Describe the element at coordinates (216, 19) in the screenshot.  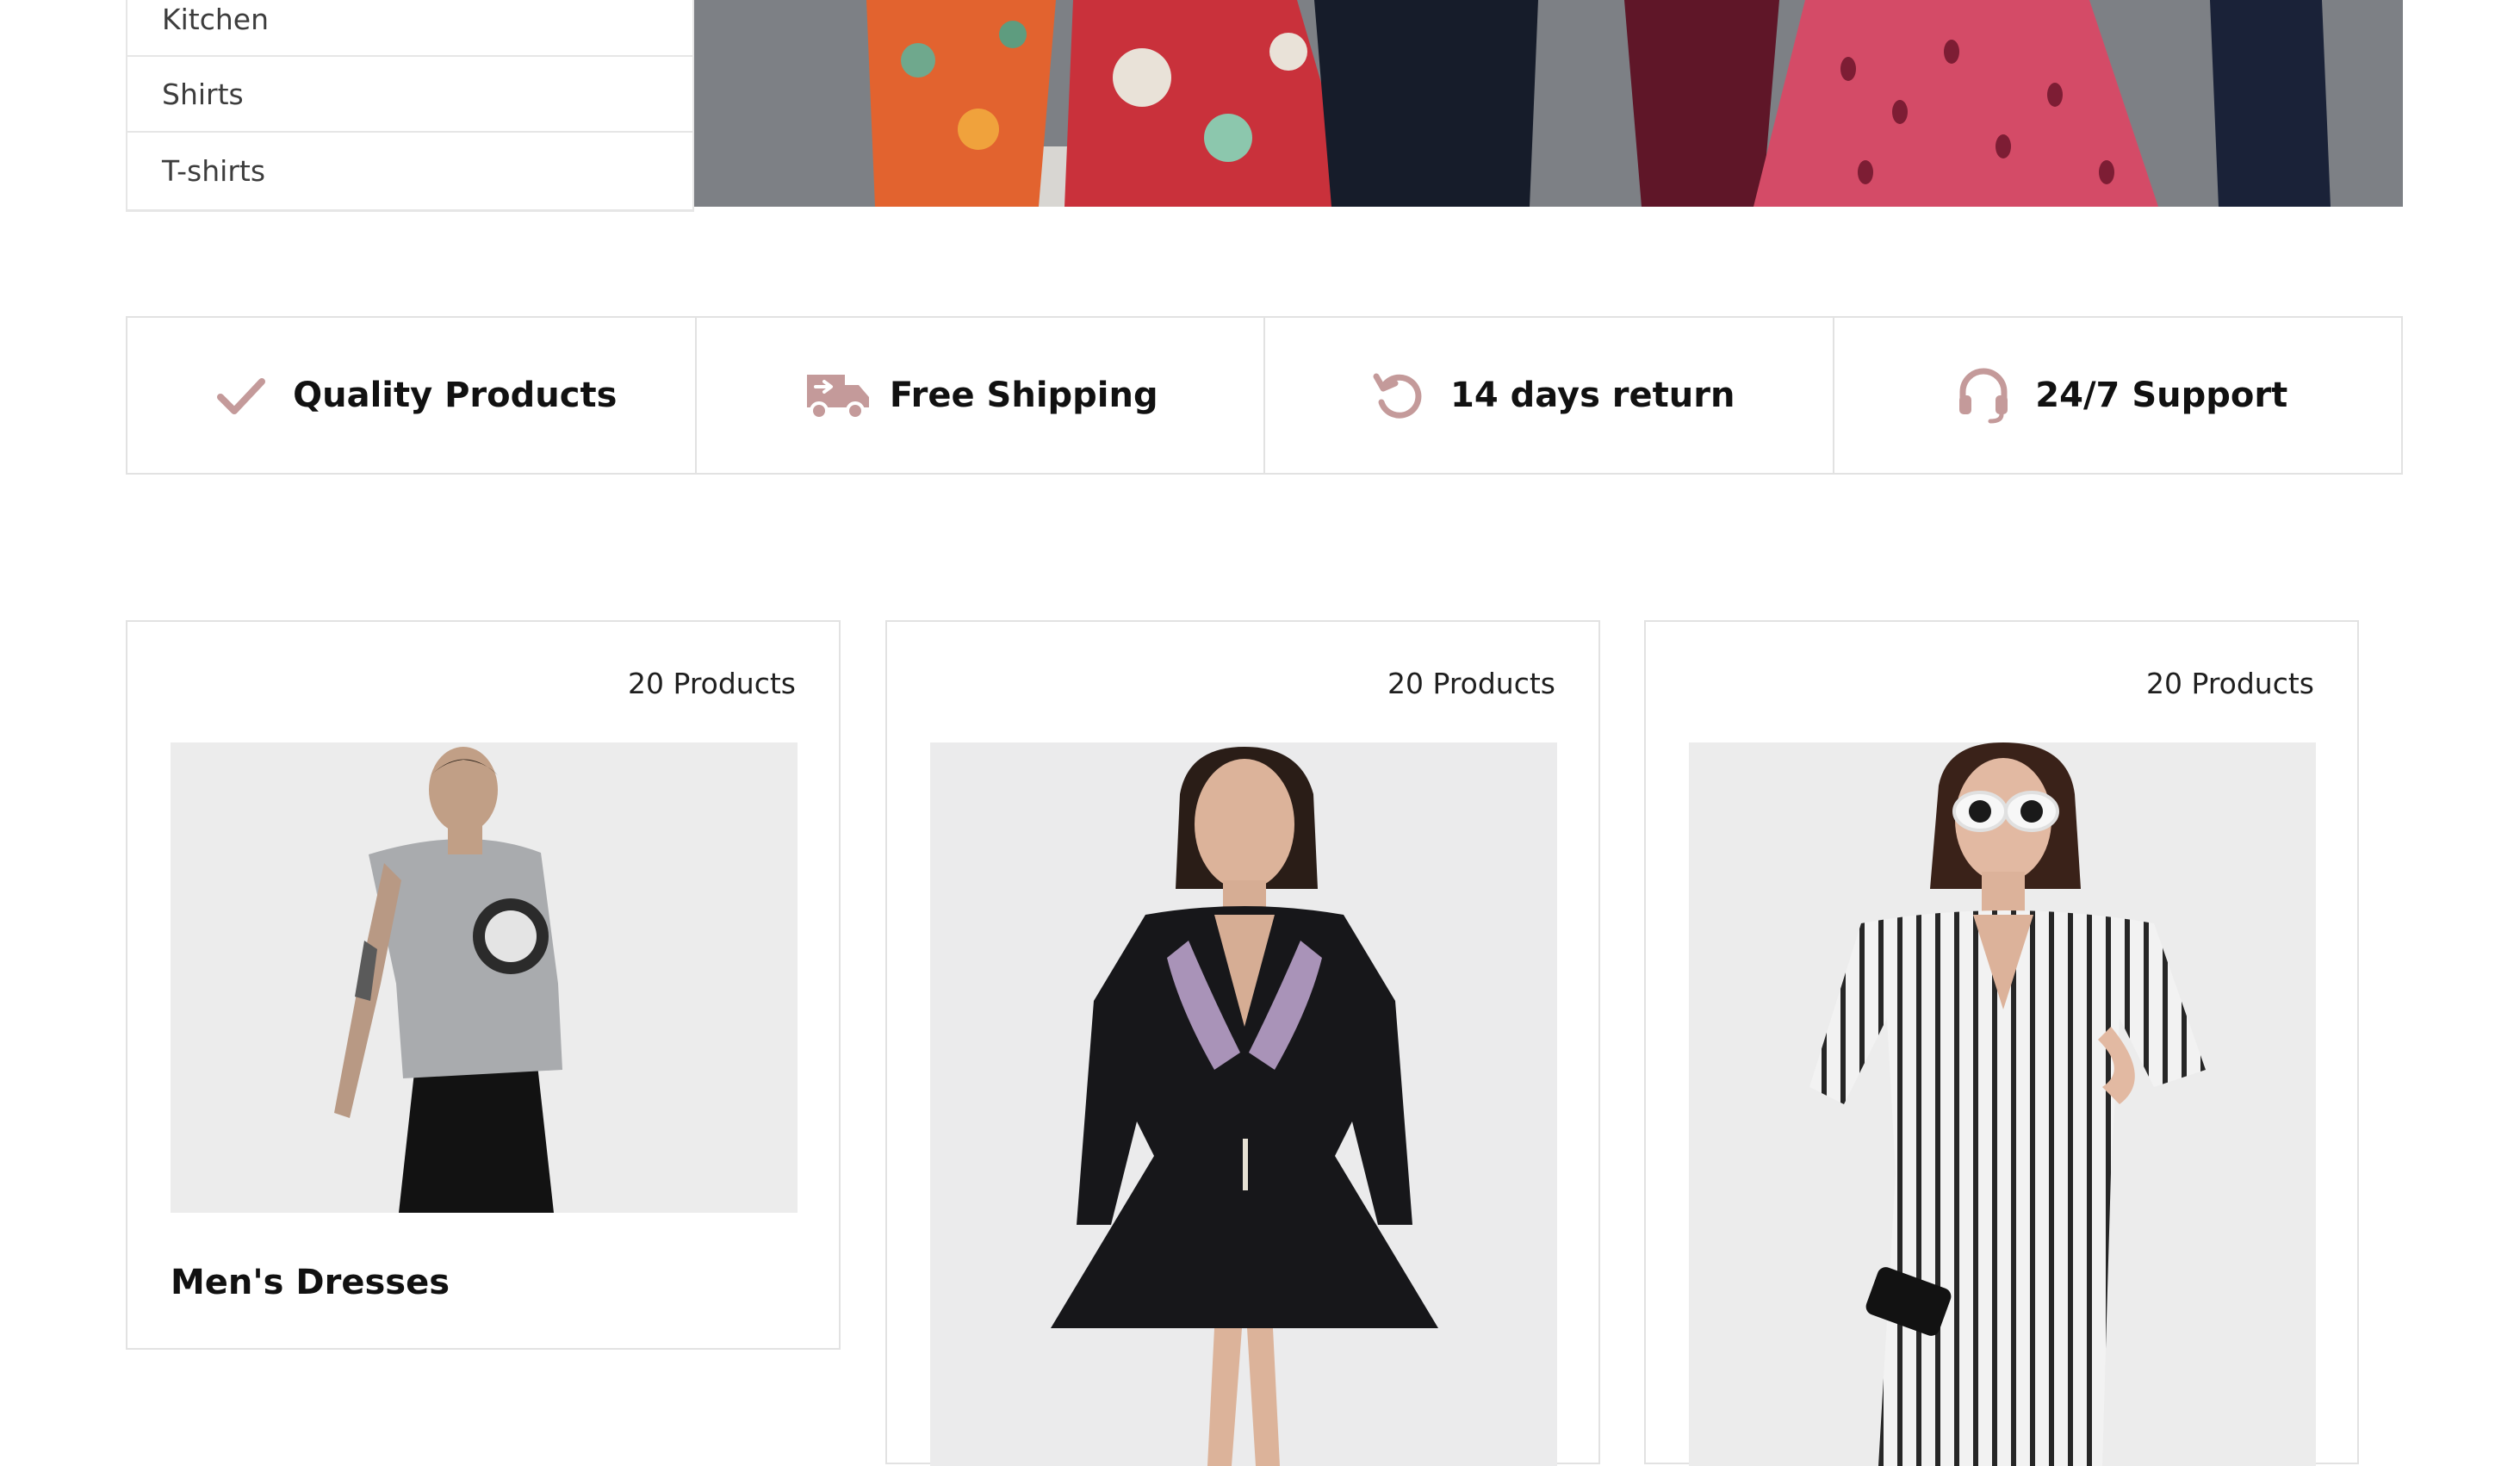
I see `sidebar-item-label: Kitchen` at that location.